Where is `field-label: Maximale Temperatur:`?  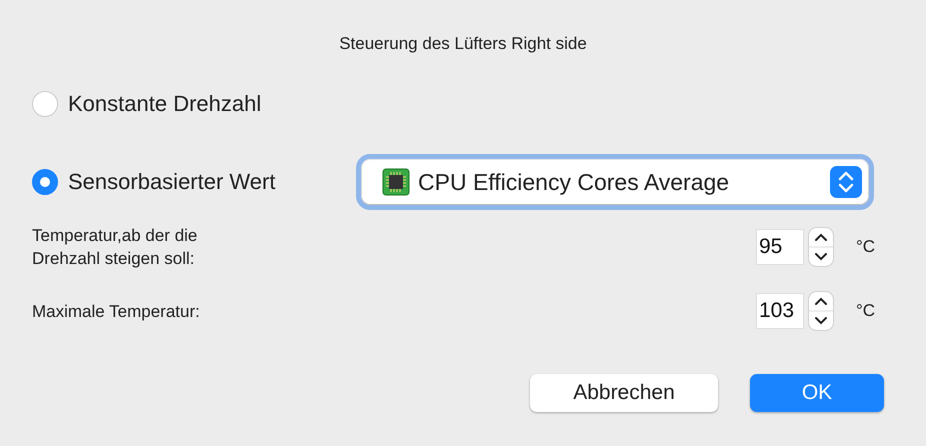
field-label: Maximale Temperatur: is located at coordinates (116, 311).